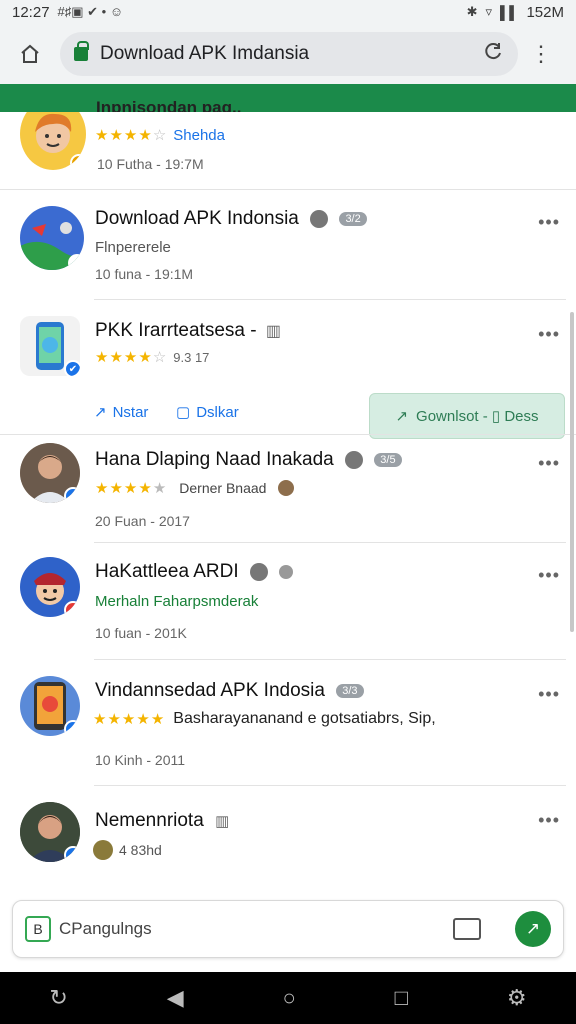 The image size is (576, 1024). Describe the element at coordinates (231, 219) in the screenshot. I see `item-title: Download APK Indonsia 3/2` at that location.